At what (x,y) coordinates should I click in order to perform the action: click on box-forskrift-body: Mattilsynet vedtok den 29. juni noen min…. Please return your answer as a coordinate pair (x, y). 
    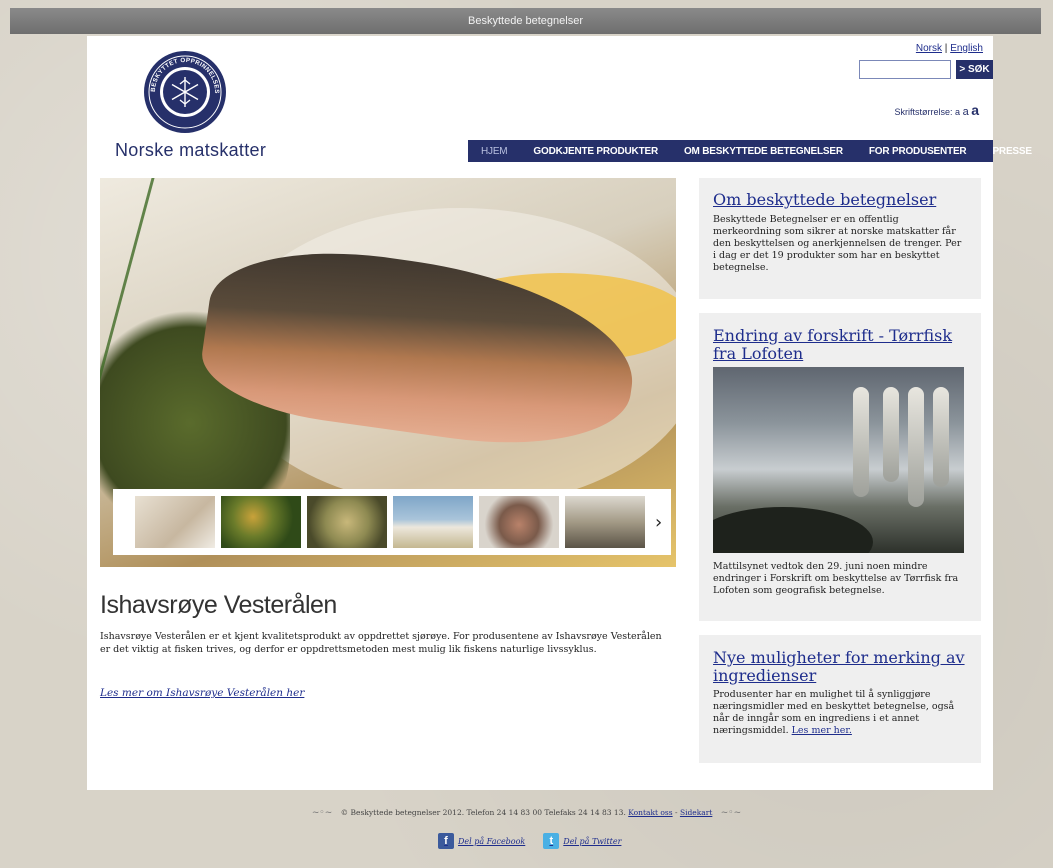
    Looking at the image, I should click on (836, 578).